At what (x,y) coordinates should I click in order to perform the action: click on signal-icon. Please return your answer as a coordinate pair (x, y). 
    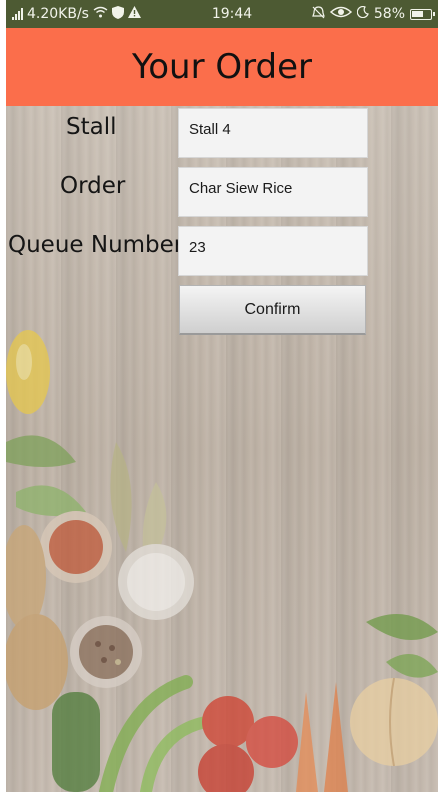
    Looking at the image, I should click on (17, 14).